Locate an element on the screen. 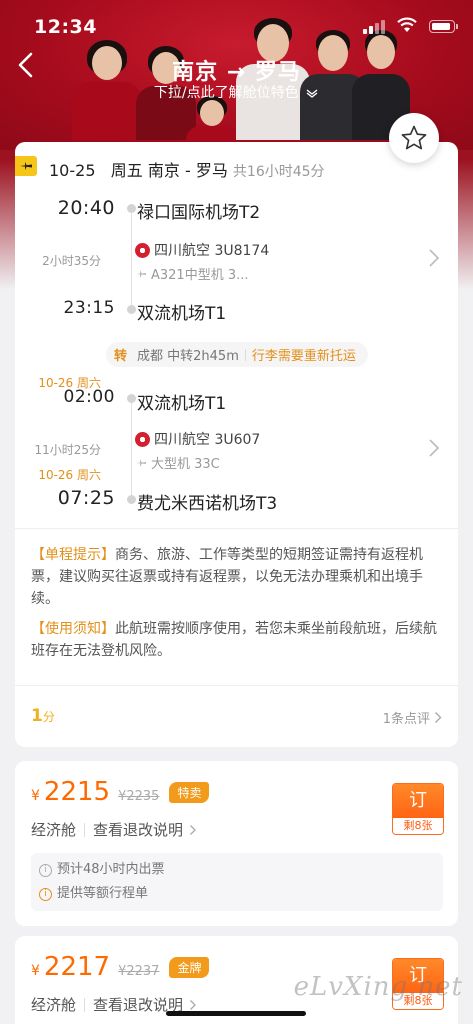  watermark: eLvXing.net is located at coordinates (378, 987).